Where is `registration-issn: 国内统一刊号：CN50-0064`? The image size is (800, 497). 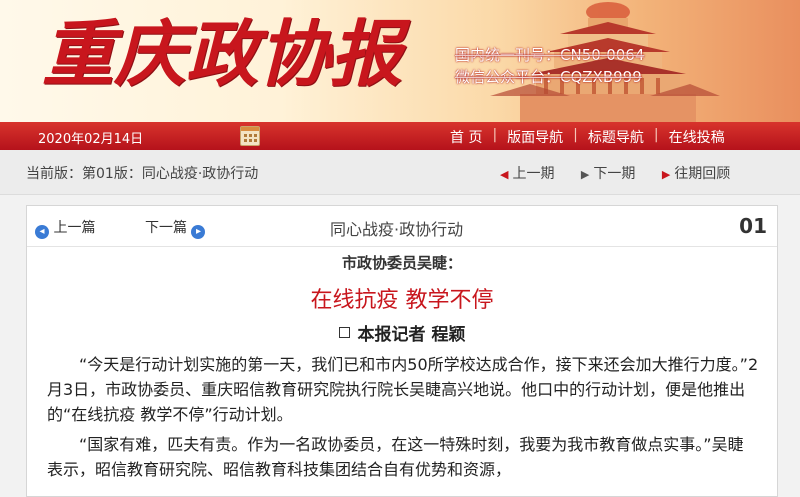 registration-issn: 国内统一刊号：CN50-0064 is located at coordinates (550, 55).